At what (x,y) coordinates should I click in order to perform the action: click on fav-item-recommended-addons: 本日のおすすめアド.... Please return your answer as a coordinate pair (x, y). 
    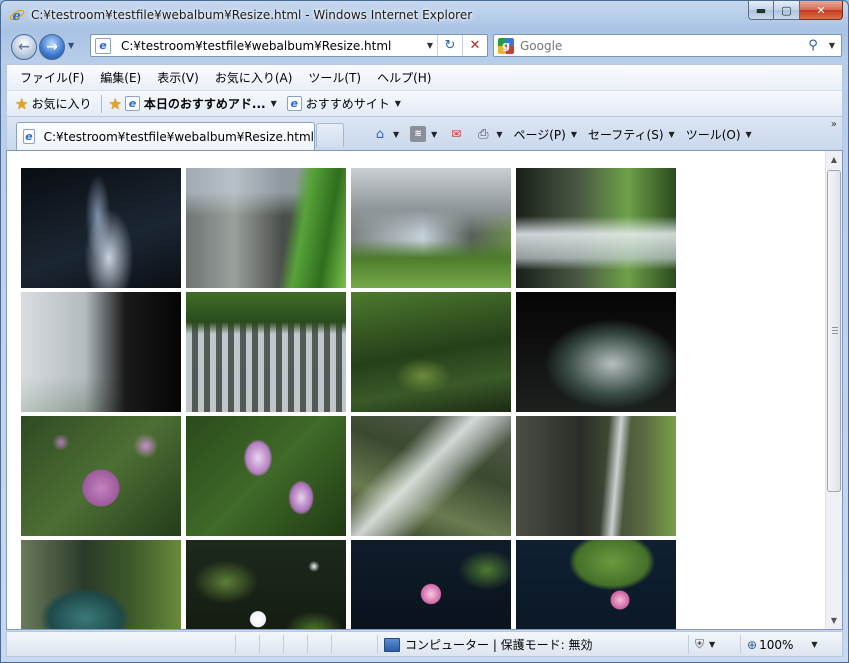
    Looking at the image, I should click on (205, 103).